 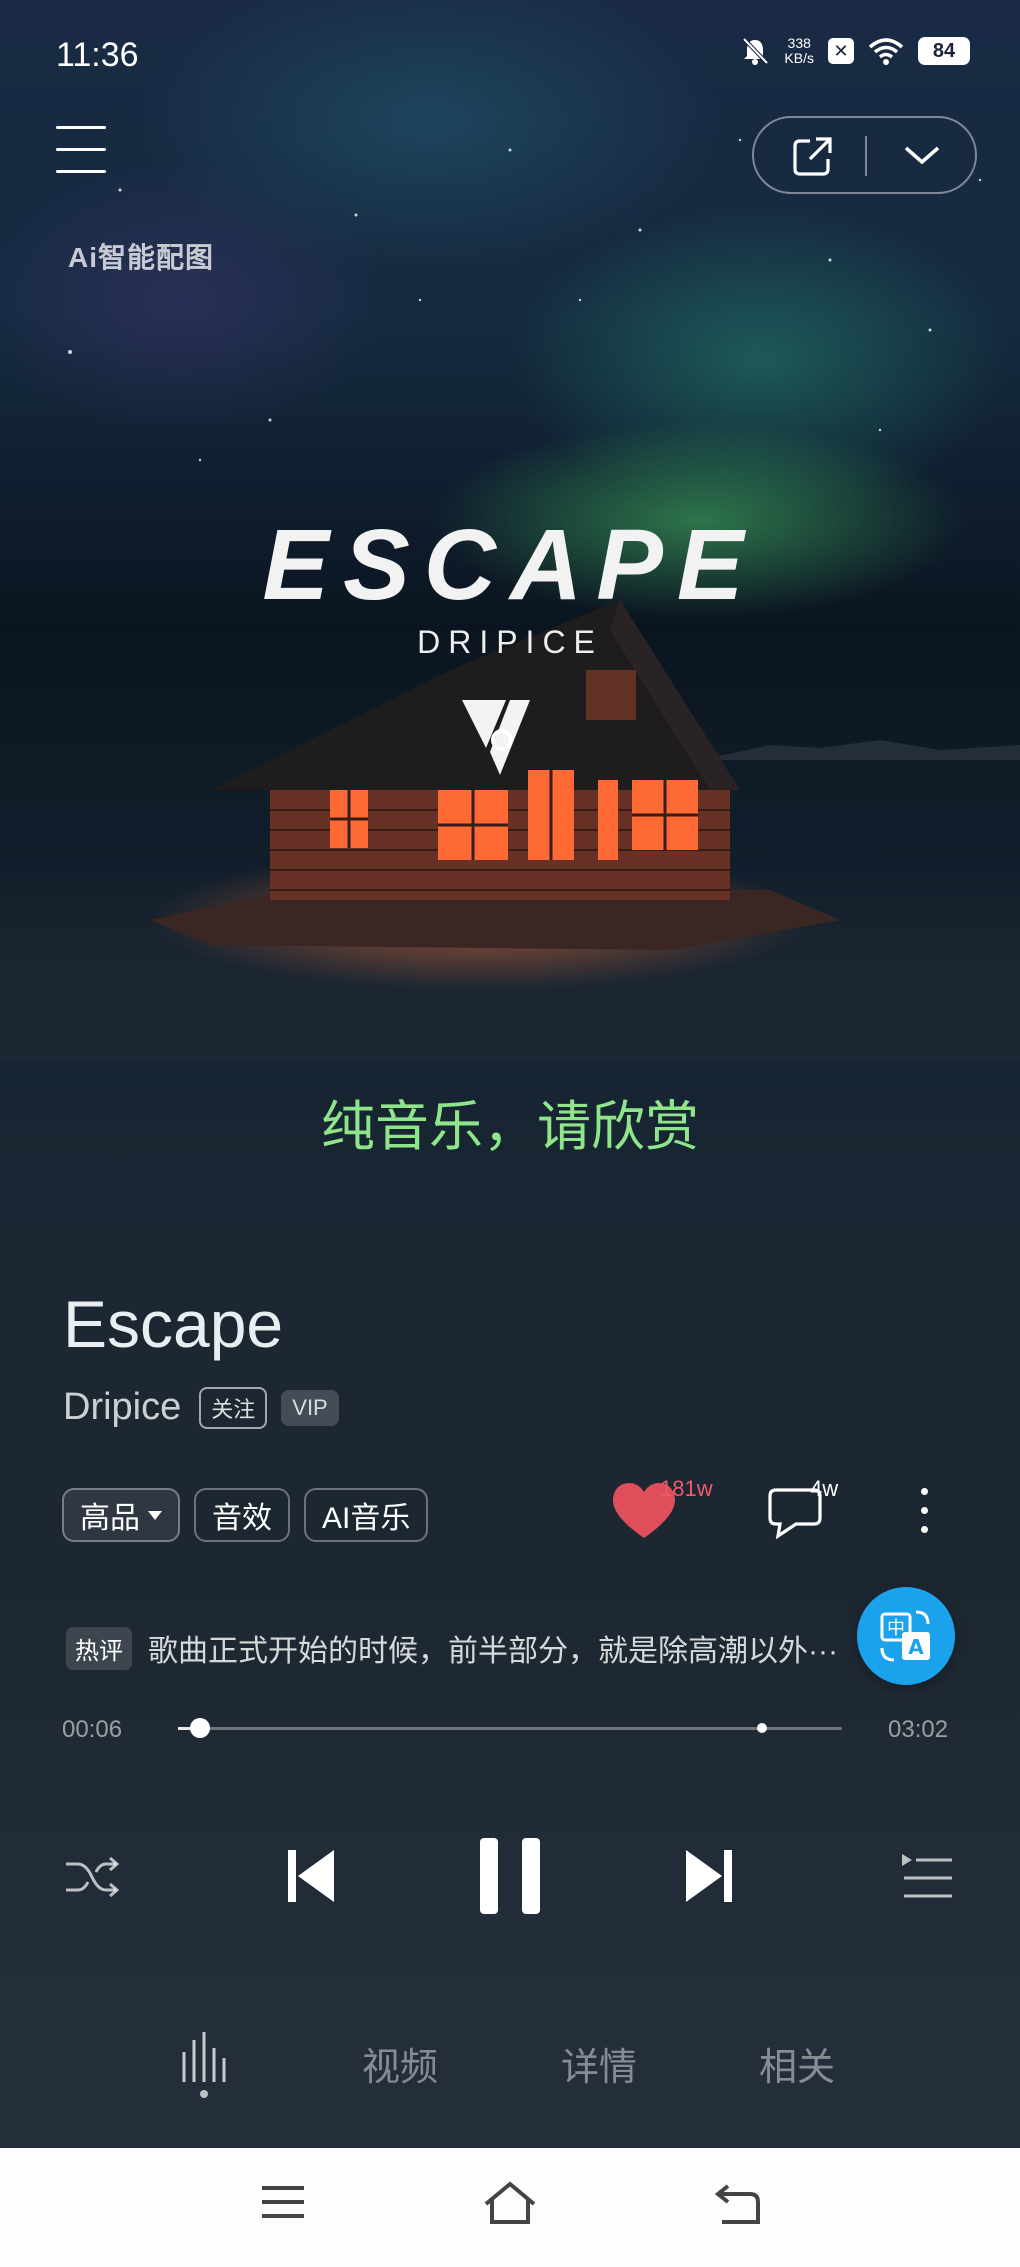 I want to click on ai-music-chip: AI音乐, so click(x=366, y=1515).